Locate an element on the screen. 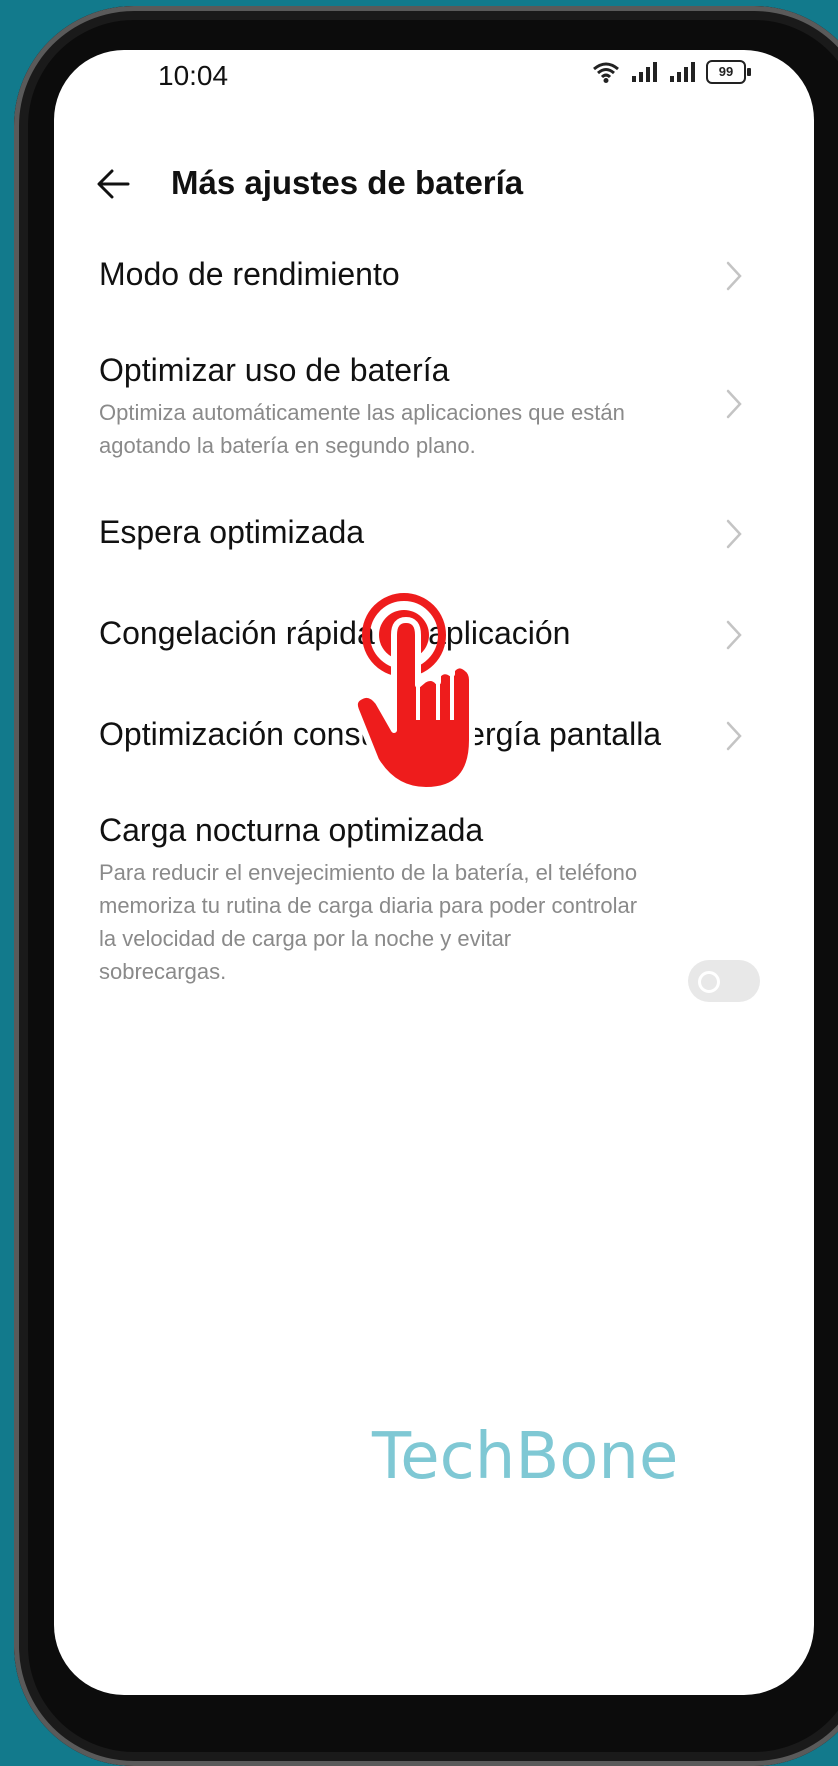 Image resolution: width=838 pixels, height=1766 pixels. settings-item-modo-rendimiento: Modo de rendimiento is located at coordinates (420, 274).